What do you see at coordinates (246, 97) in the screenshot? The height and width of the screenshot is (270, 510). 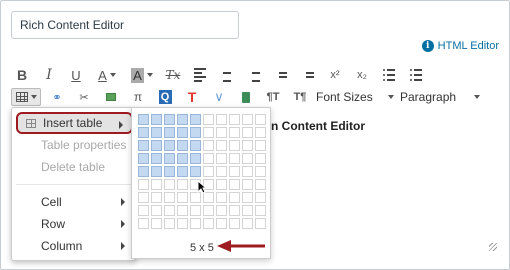 I see `document-button` at bounding box center [246, 97].